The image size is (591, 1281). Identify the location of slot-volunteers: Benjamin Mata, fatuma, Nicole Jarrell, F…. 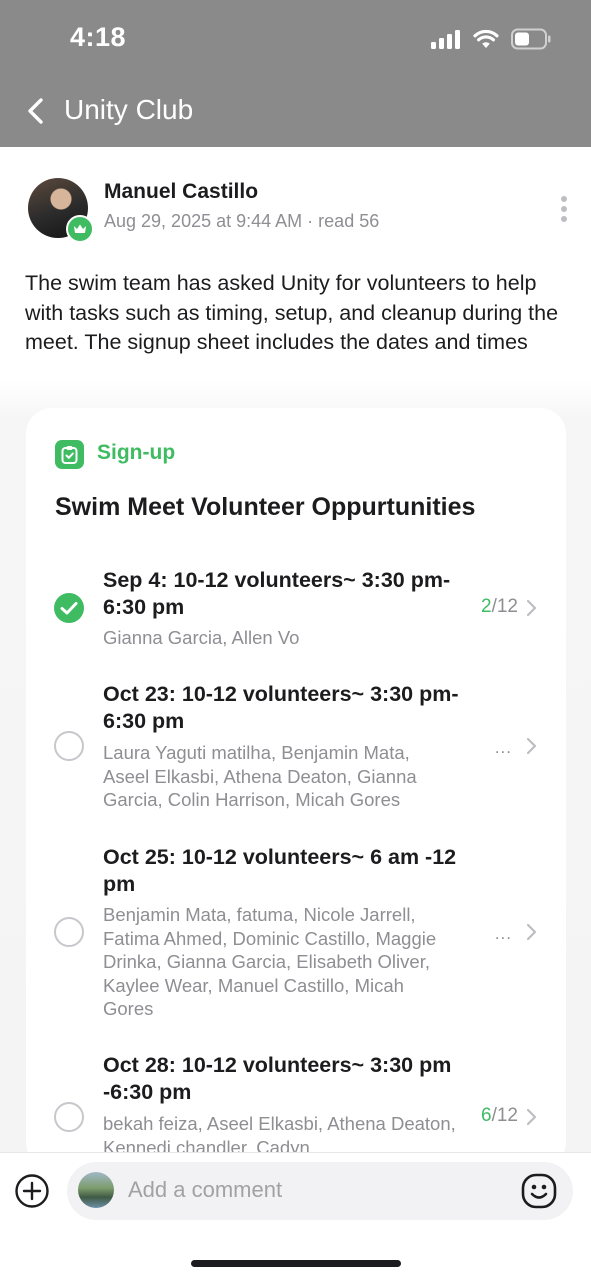
(270, 961).